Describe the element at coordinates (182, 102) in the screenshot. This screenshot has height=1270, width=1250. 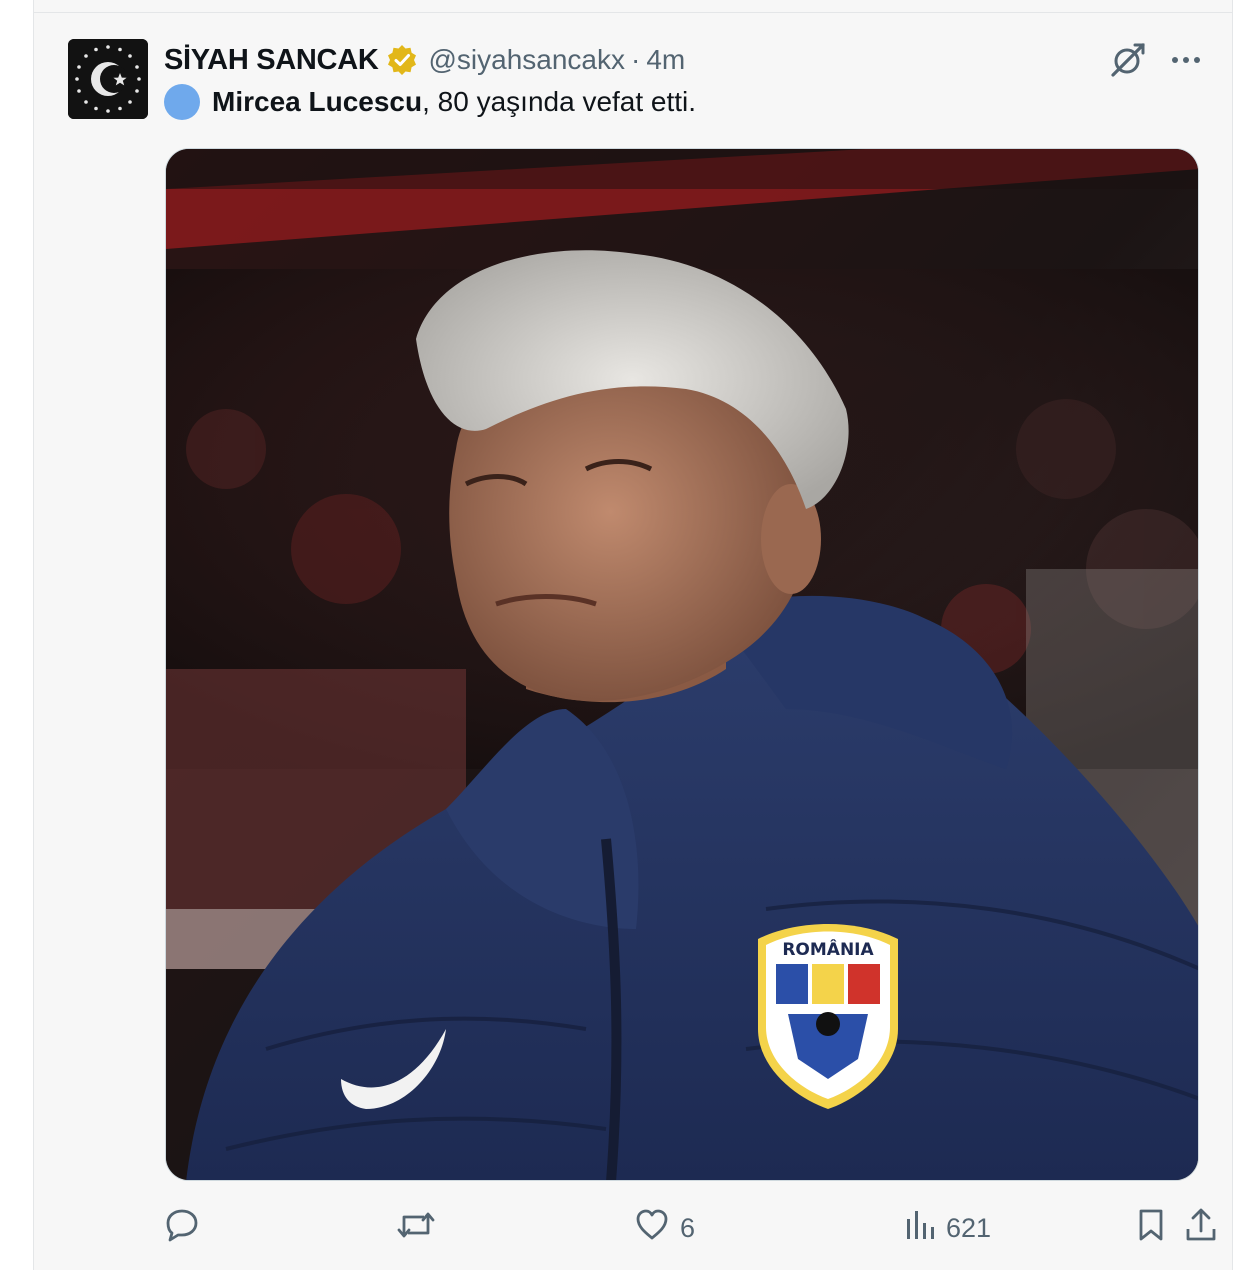
I see `blue-circle-emoji` at that location.